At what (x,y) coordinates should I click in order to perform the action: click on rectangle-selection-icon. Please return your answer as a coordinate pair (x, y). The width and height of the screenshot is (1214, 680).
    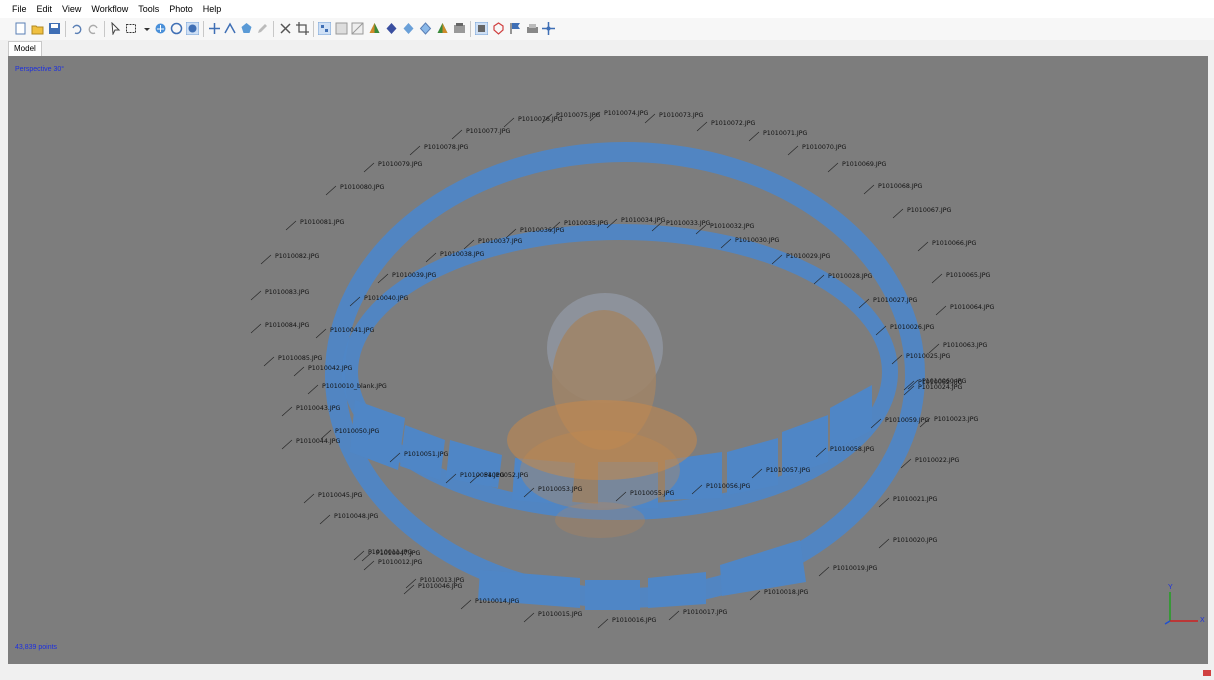
    Looking at the image, I should click on (131, 28).